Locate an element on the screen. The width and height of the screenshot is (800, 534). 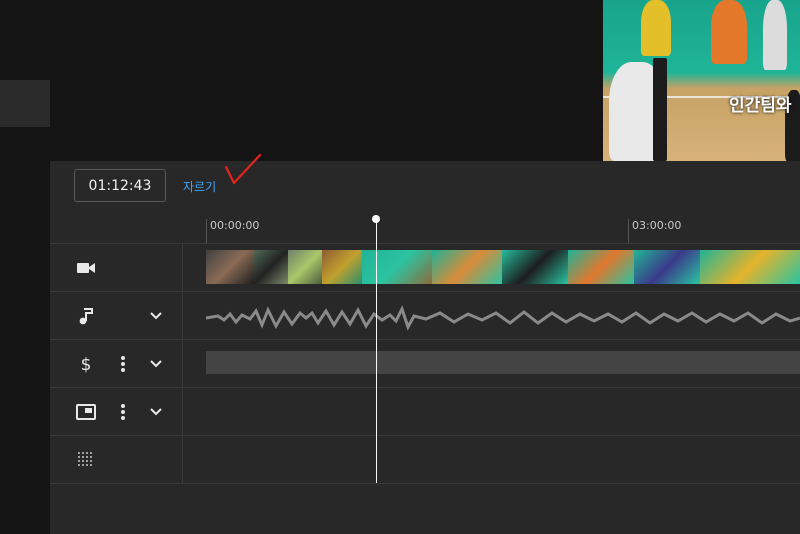
audio-waveform is located at coordinates (503, 318).